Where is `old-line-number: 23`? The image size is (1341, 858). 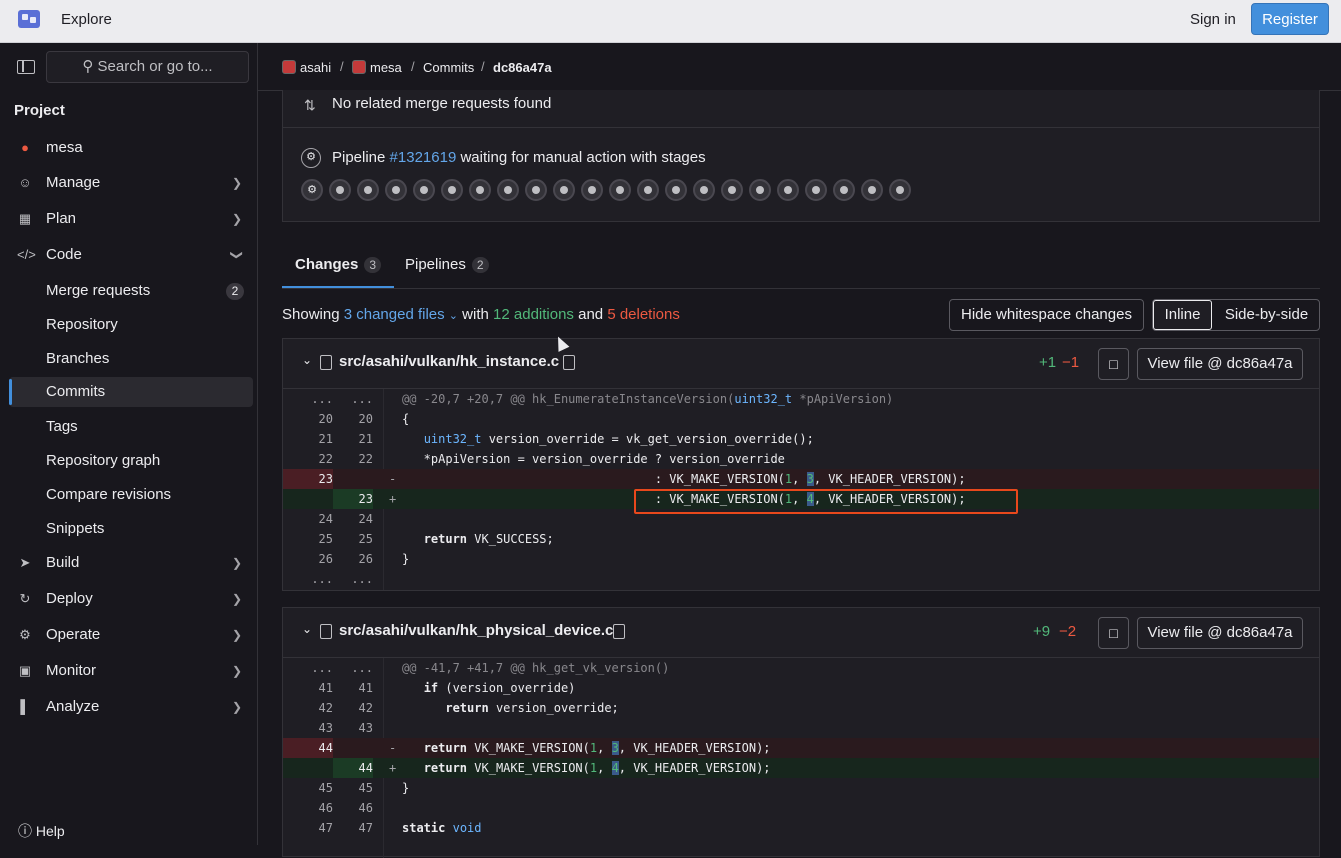 old-line-number: 23 is located at coordinates (308, 479).